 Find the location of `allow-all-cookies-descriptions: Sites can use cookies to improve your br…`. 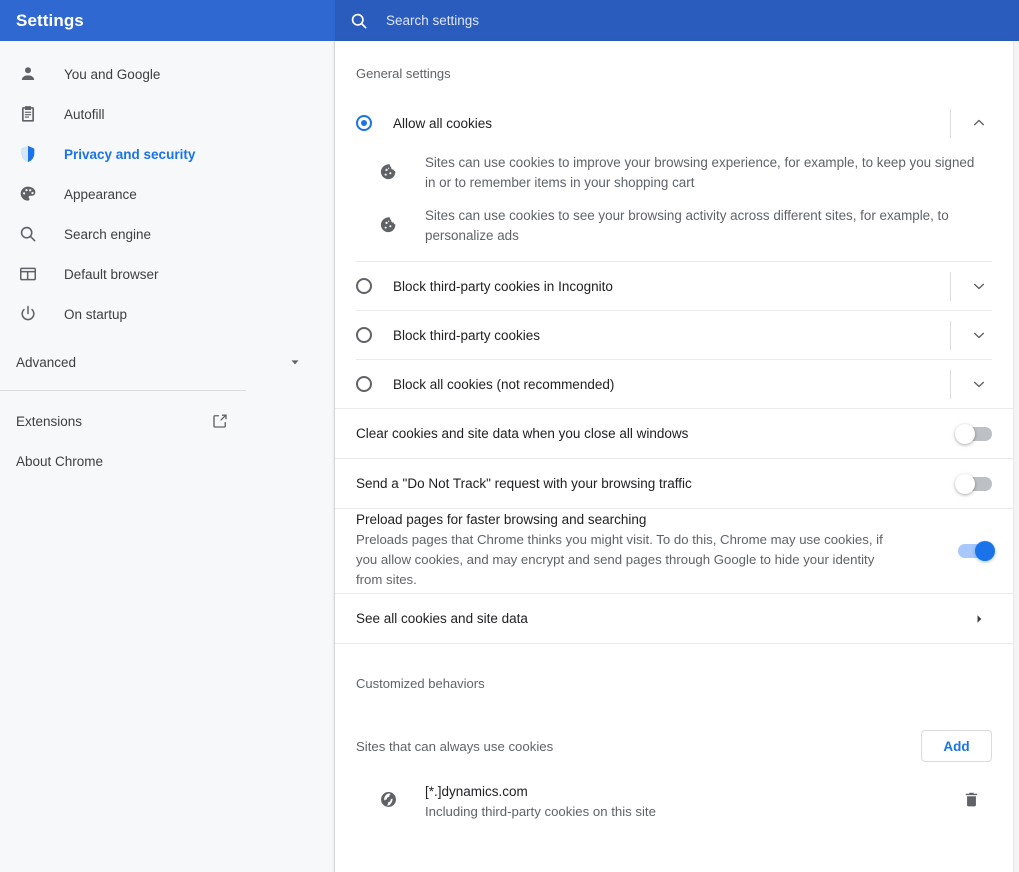

allow-all-cookies-descriptions: Sites can use cookies to improve your br… is located at coordinates (674, 204).